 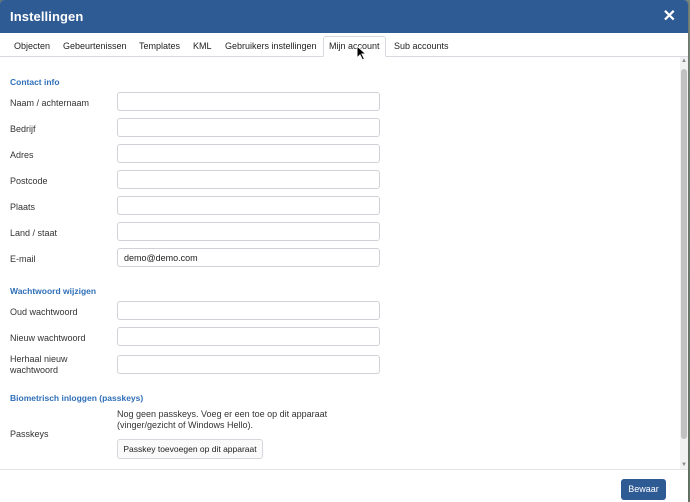 I want to click on postcode-label: Postcode, so click(x=29, y=181).